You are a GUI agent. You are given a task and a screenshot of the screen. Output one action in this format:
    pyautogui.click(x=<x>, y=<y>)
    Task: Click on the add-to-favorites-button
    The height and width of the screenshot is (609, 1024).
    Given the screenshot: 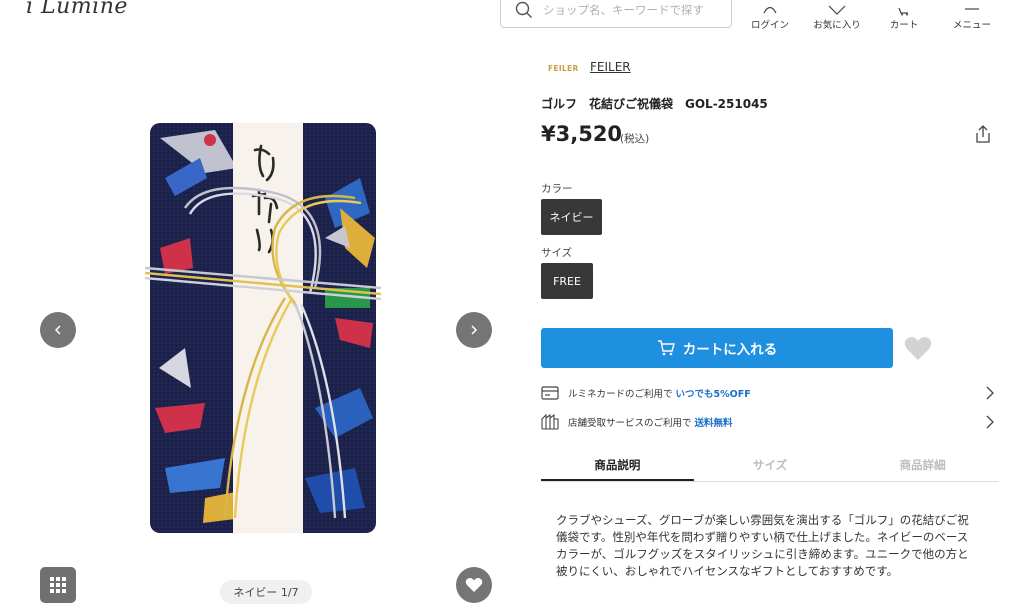 What is the action you would take?
    pyautogui.click(x=918, y=350)
    